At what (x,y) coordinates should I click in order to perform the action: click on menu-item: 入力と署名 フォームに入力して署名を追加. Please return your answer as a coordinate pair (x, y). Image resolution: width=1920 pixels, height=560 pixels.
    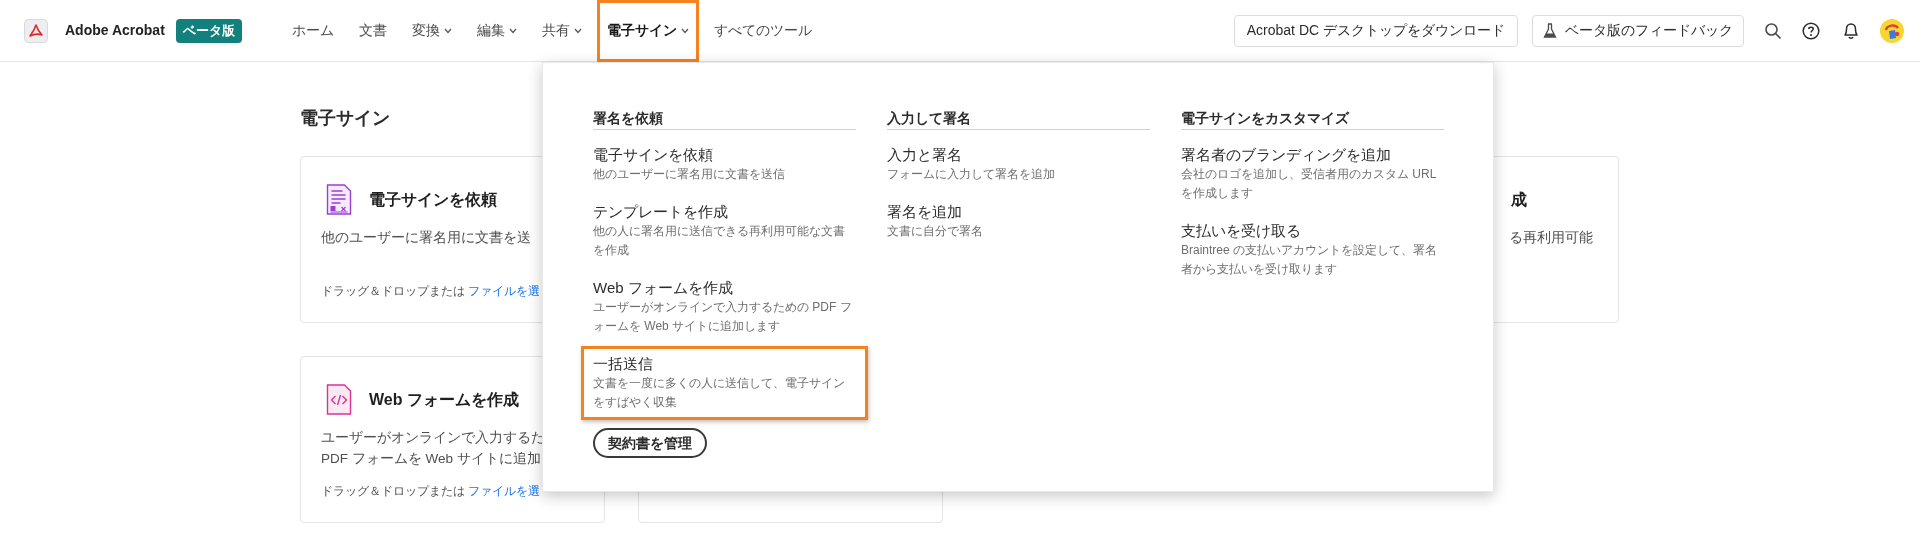
    Looking at the image, I should click on (1018, 164).